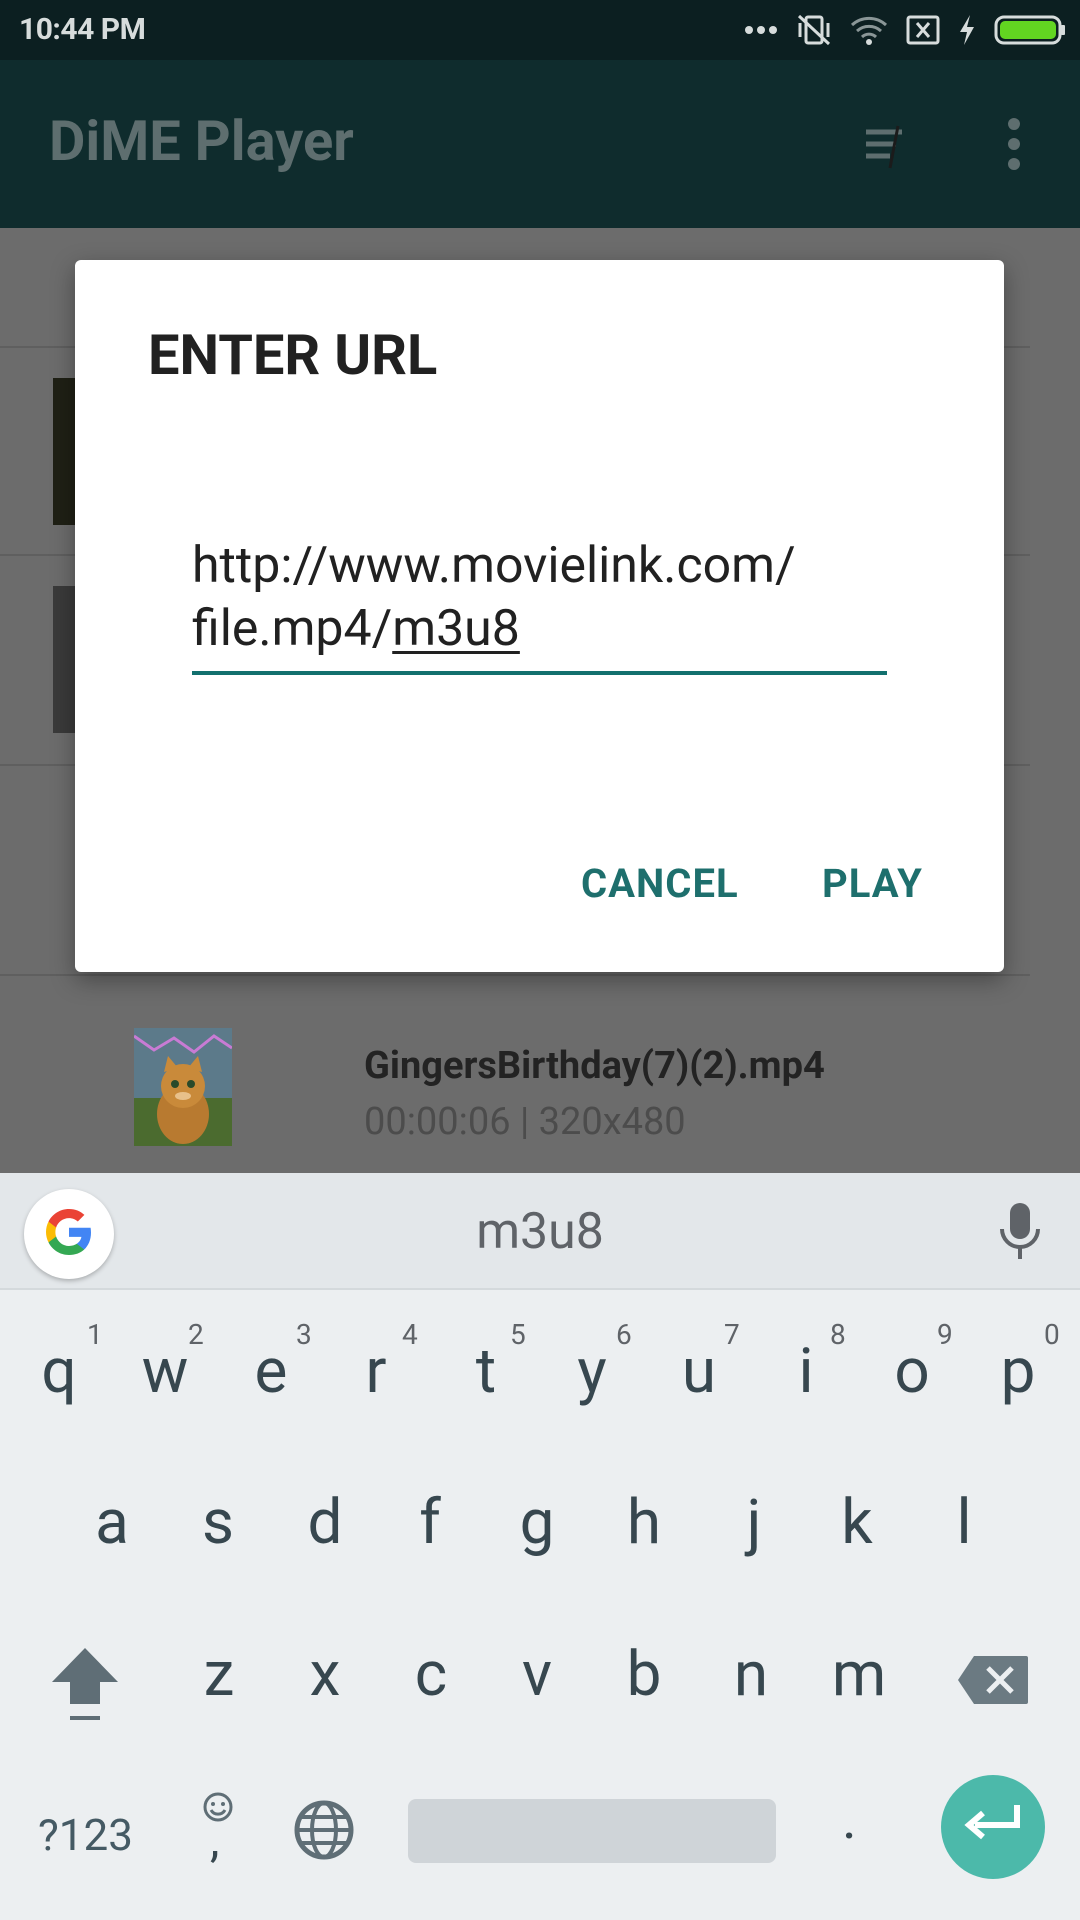 Image resolution: width=1080 pixels, height=1920 pixels. I want to click on key-f: f, so click(430, 1522).